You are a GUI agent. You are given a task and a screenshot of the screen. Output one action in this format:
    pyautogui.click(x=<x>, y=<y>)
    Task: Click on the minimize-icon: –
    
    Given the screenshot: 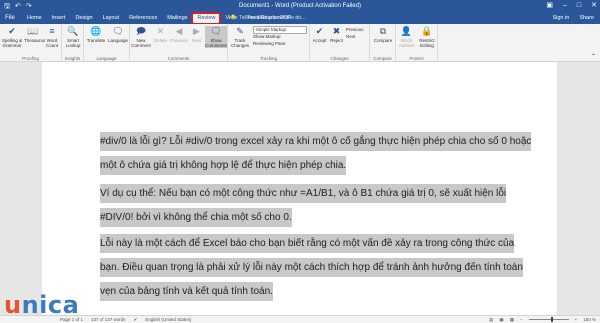 What is the action you would take?
    pyautogui.click(x=565, y=6)
    